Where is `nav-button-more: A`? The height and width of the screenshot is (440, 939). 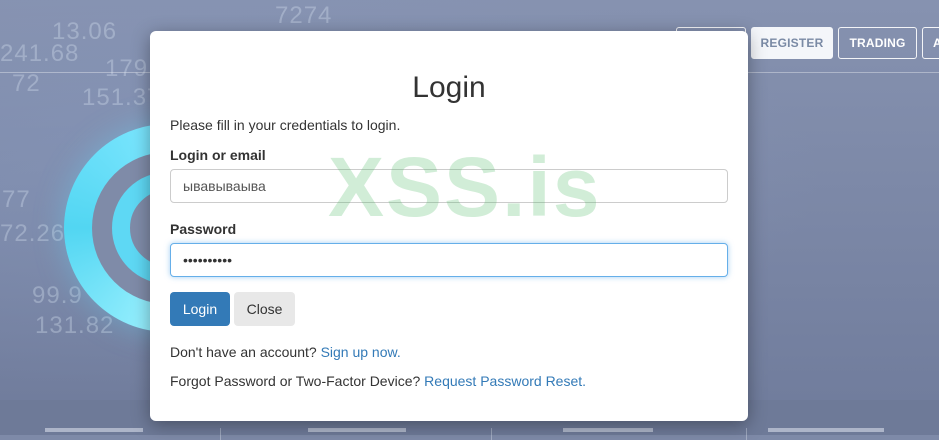
nav-button-more: A is located at coordinates (930, 43).